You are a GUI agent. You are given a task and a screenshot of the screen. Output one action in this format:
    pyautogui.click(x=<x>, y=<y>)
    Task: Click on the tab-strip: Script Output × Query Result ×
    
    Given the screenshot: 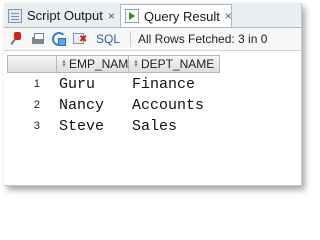 What is the action you would take?
    pyautogui.click(x=152, y=15)
    